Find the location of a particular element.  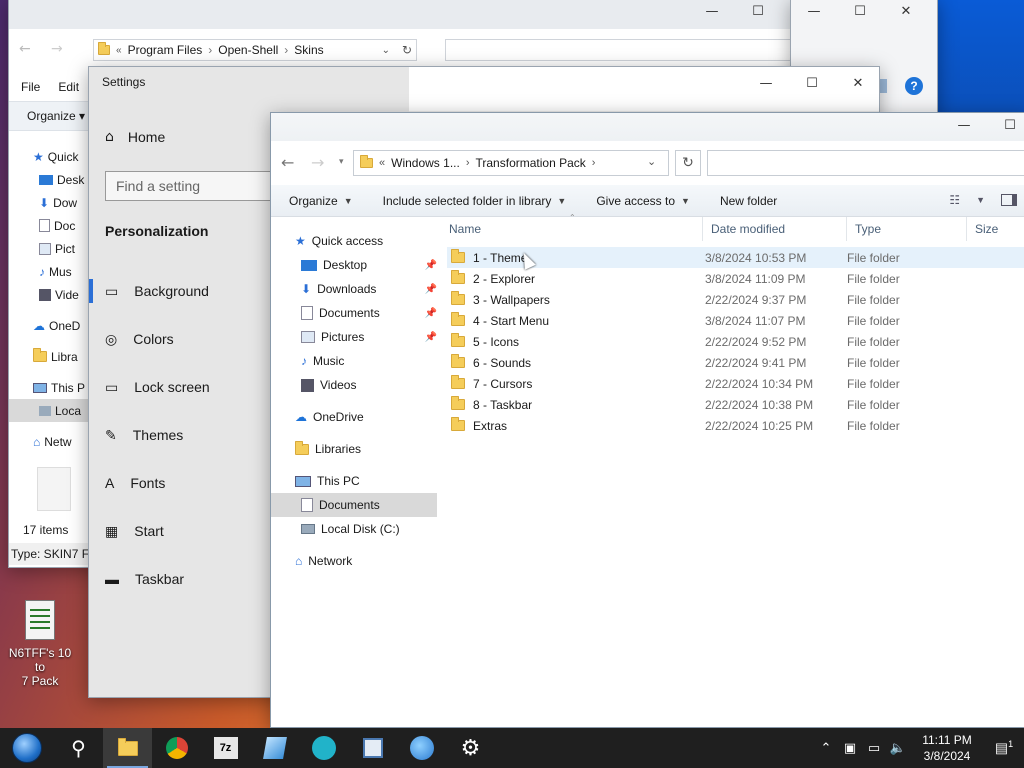

nav-taskbar: ▬ Taskbar is located at coordinates (184, 579).